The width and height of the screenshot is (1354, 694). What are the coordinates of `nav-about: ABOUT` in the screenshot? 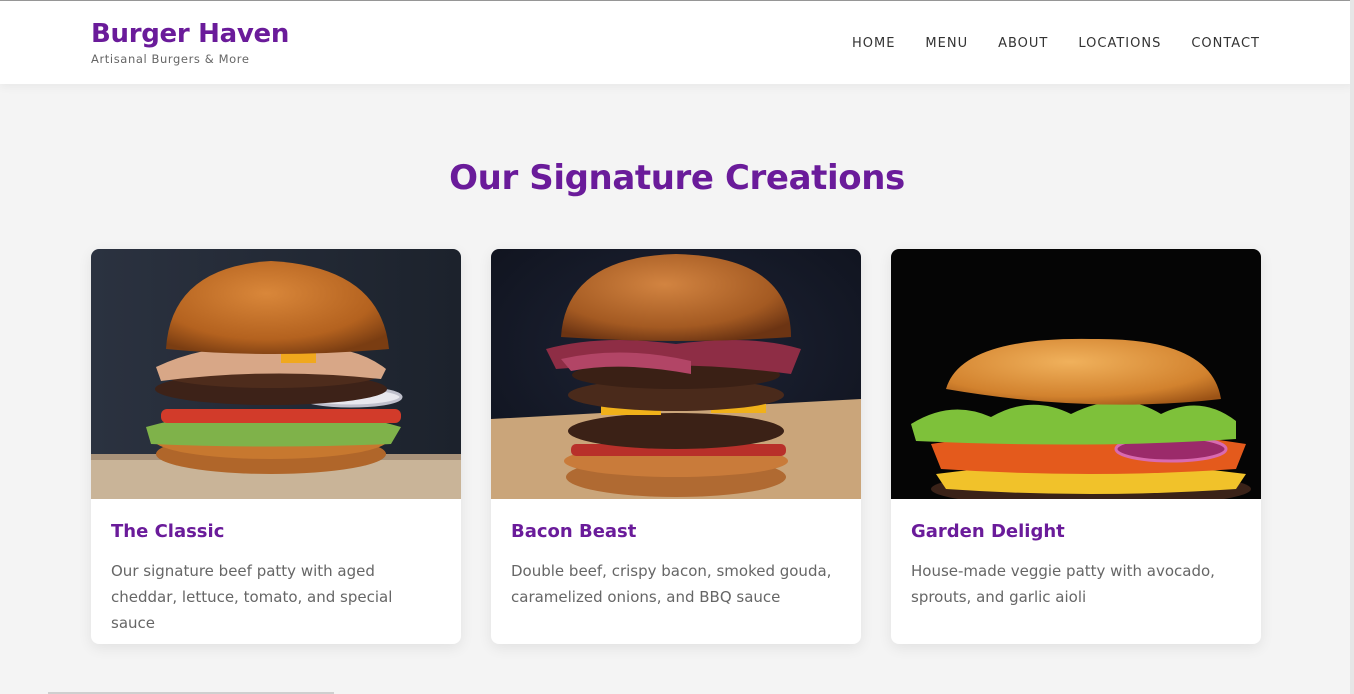 It's located at (1023, 43).